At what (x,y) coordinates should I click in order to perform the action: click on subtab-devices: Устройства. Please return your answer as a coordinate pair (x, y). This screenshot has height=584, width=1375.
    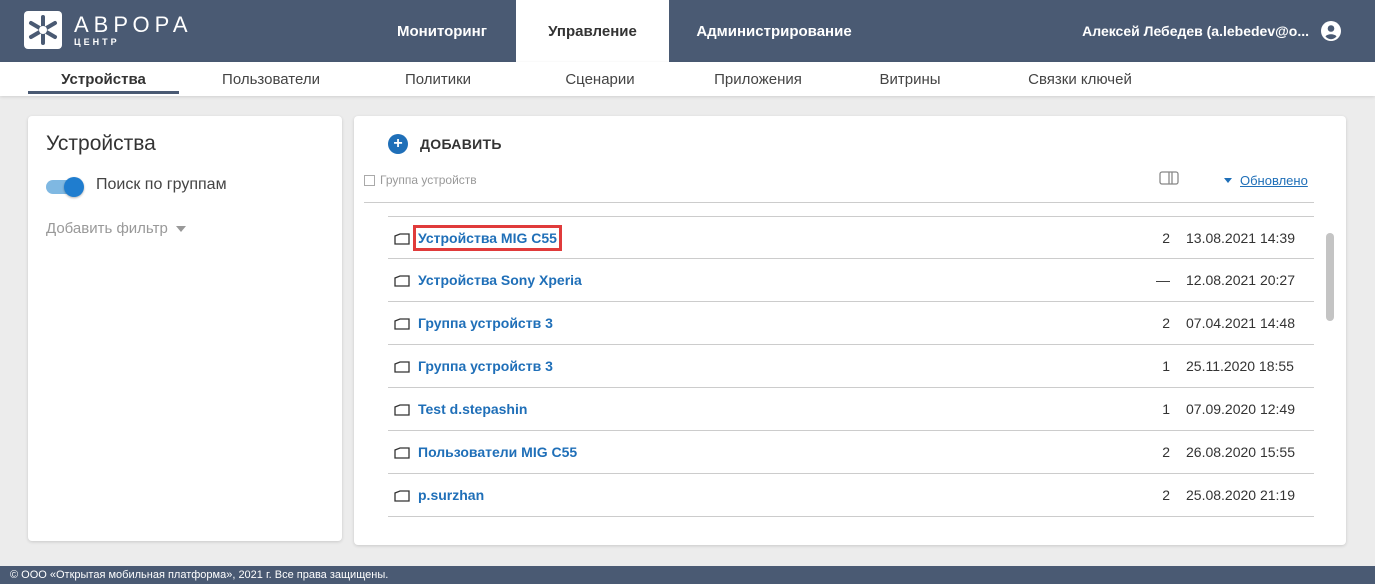
    Looking at the image, I should click on (103, 79).